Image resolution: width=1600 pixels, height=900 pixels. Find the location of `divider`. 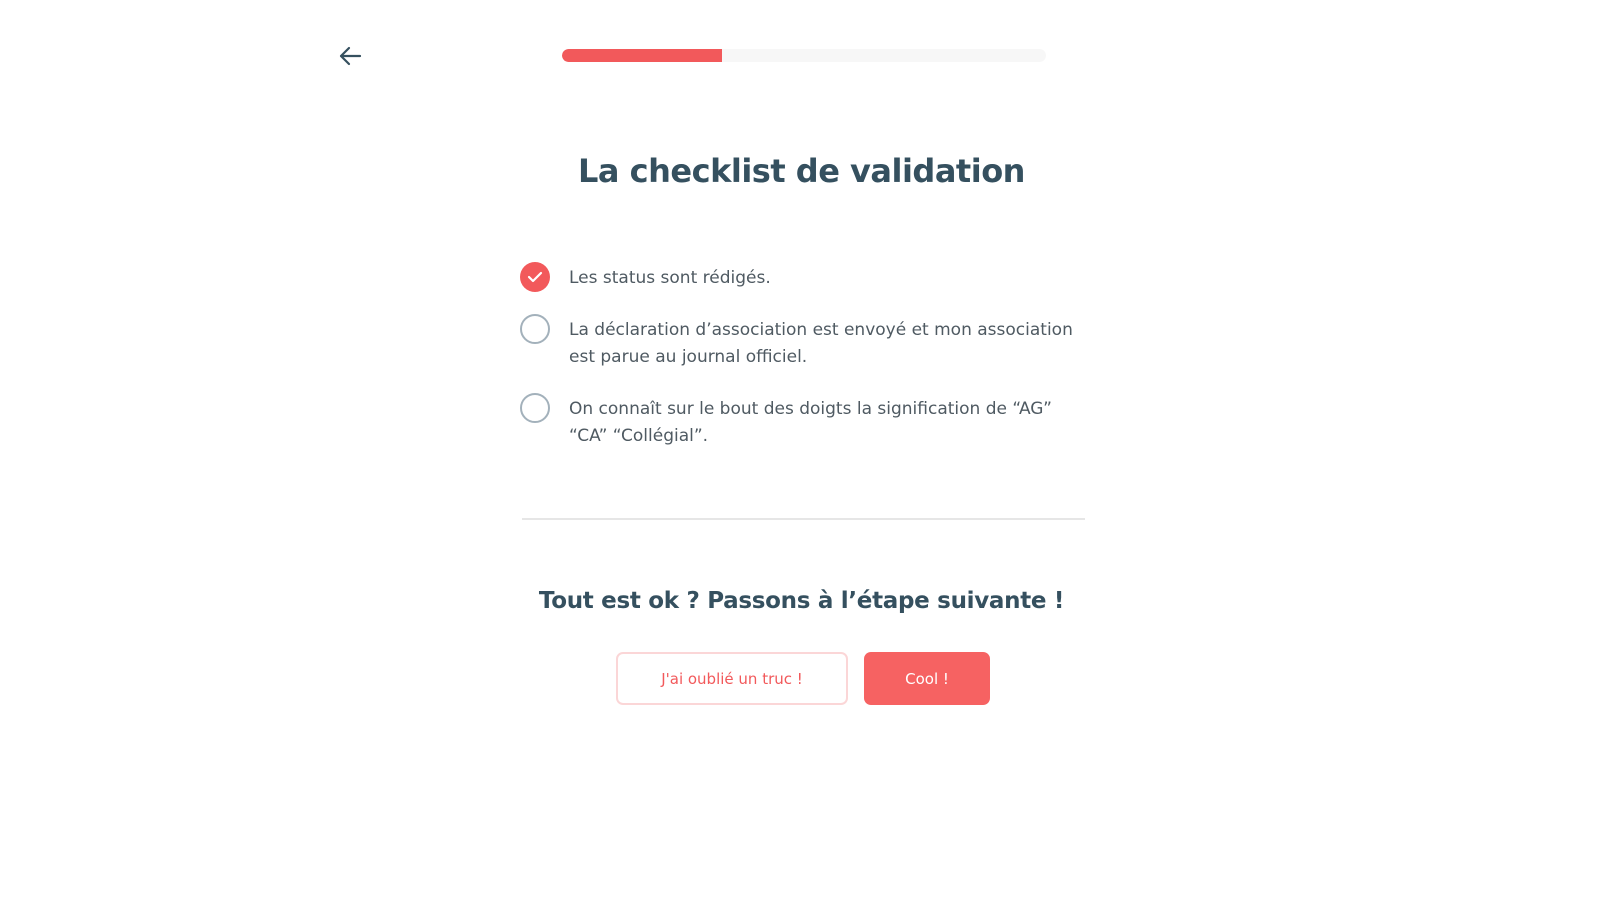

divider is located at coordinates (803, 519).